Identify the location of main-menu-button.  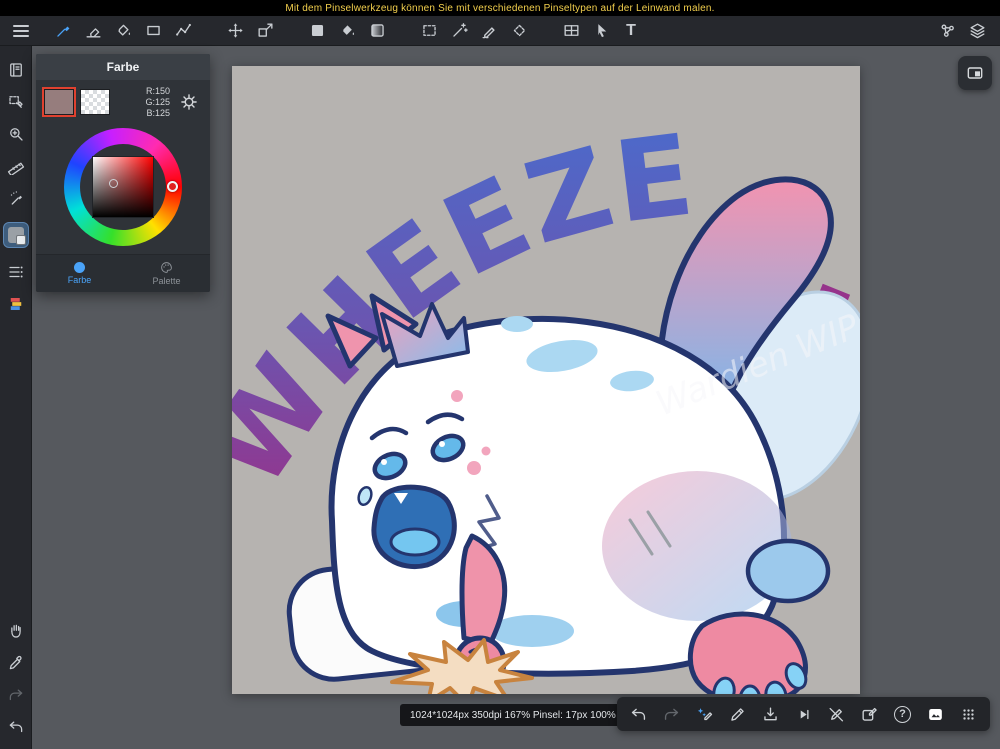
(21, 31).